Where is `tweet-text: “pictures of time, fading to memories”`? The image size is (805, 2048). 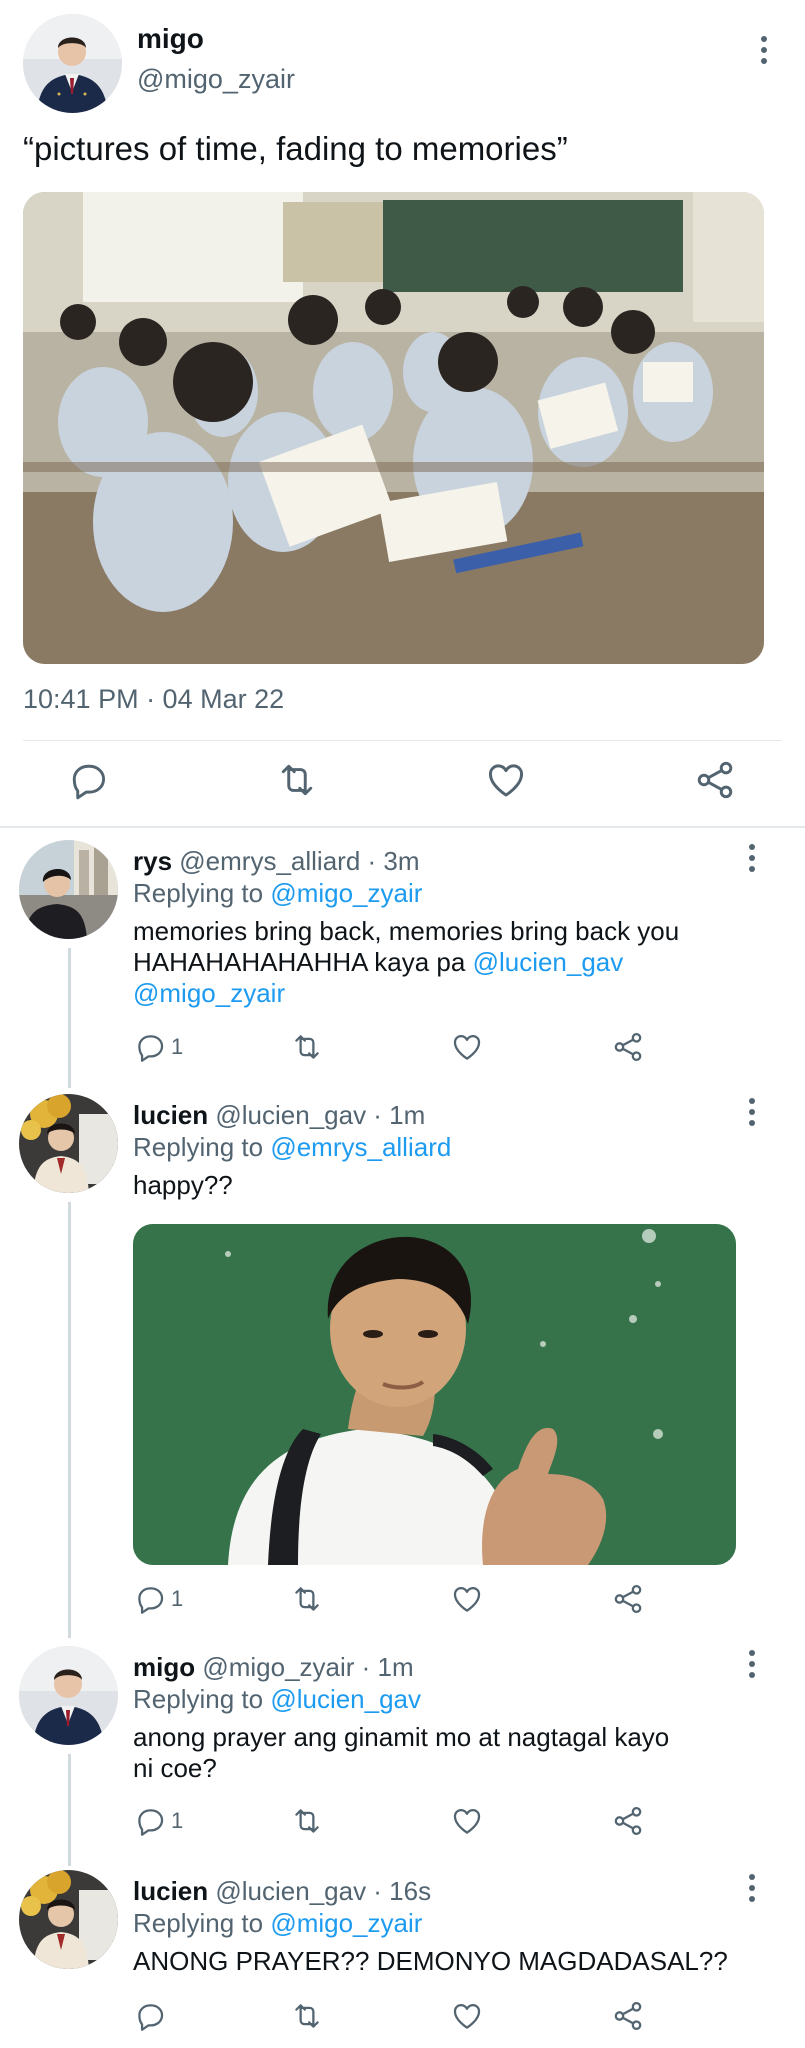 tweet-text: “pictures of time, fading to memories” is located at coordinates (295, 148).